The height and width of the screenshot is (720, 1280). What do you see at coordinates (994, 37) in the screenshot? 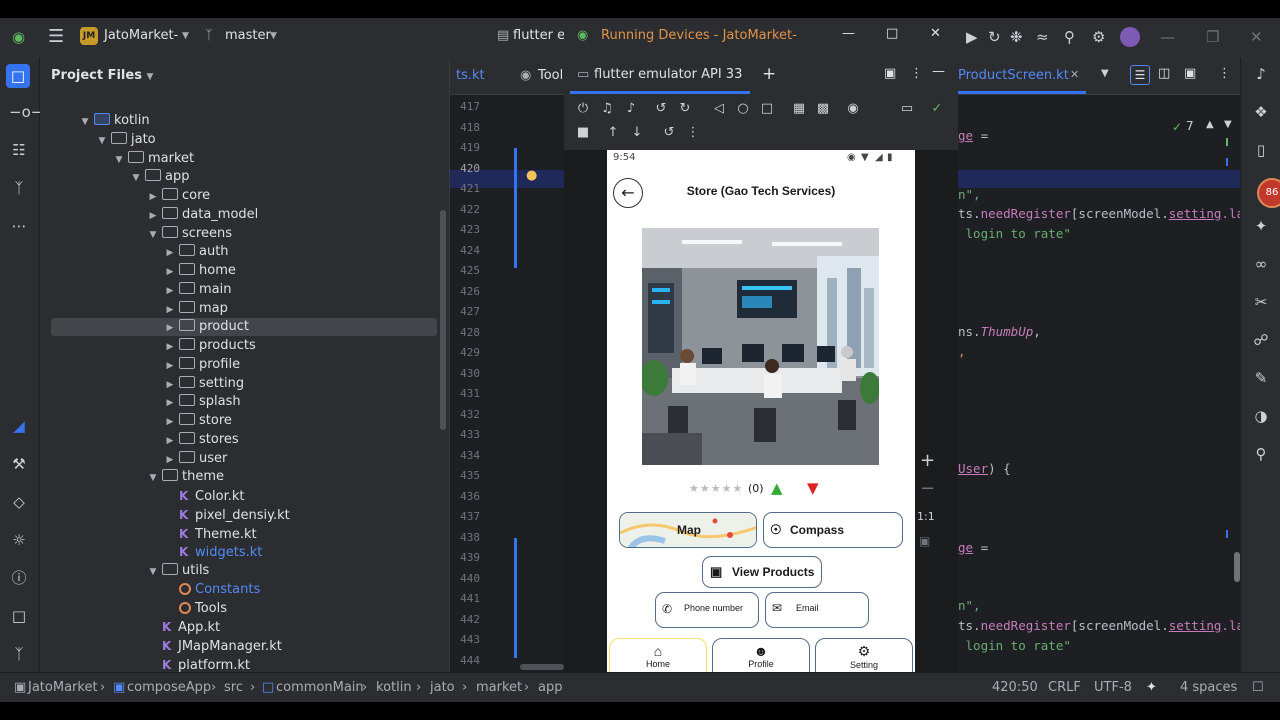
I see `rerun-icon: ↻` at bounding box center [994, 37].